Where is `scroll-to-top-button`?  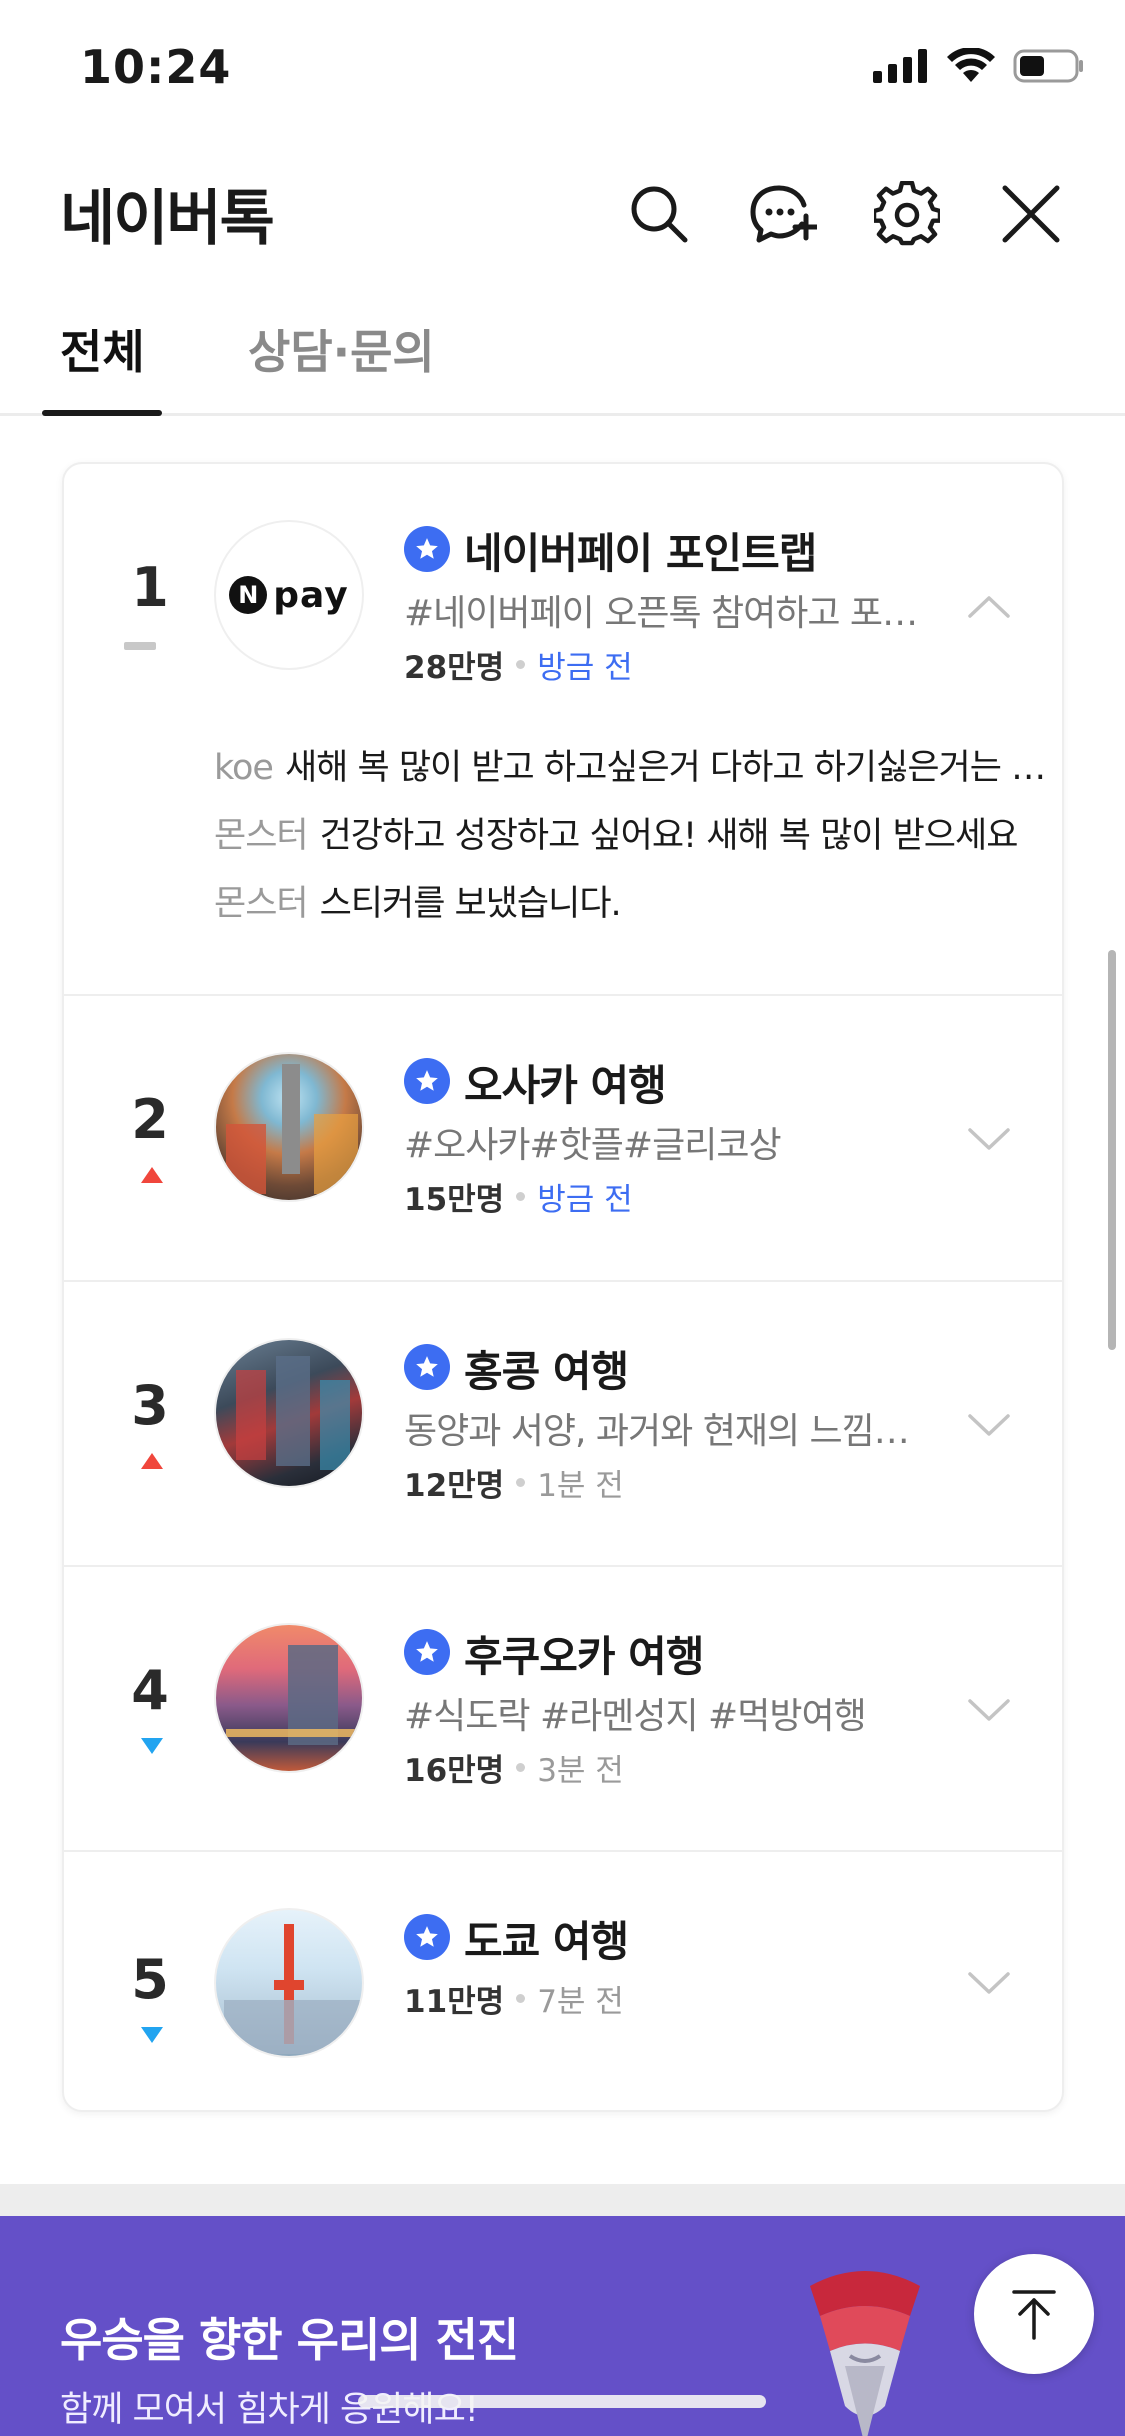
scroll-to-top-button is located at coordinates (1034, 2314).